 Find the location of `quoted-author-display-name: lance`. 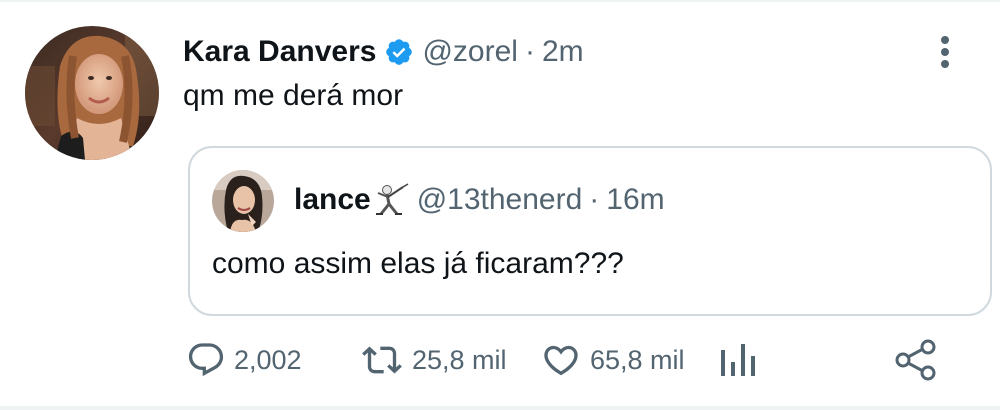

quoted-author-display-name: lance is located at coordinates (332, 200).